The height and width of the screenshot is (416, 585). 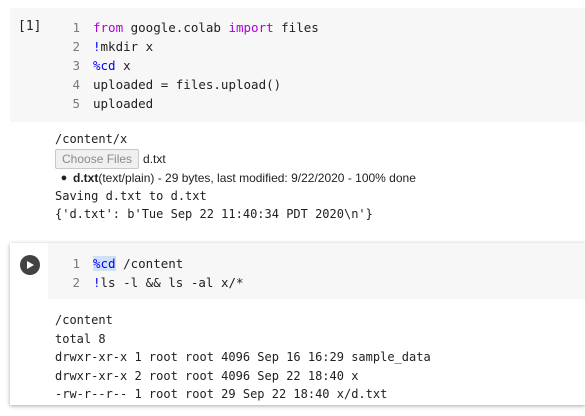 What do you see at coordinates (154, 159) in the screenshot?
I see `chosen-file-name: d.txt` at bounding box center [154, 159].